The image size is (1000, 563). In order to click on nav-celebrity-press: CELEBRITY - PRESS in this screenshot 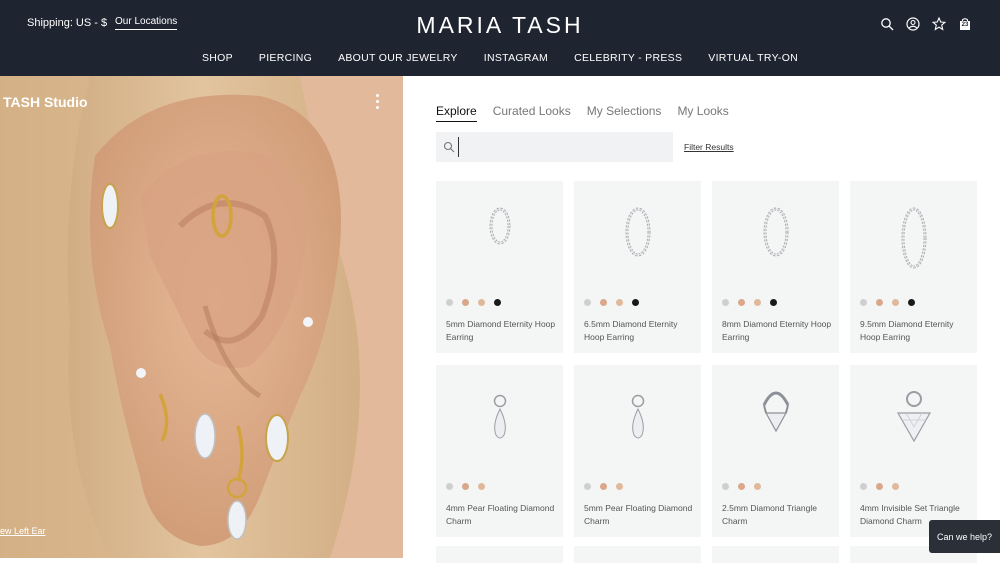, I will do `click(628, 58)`.